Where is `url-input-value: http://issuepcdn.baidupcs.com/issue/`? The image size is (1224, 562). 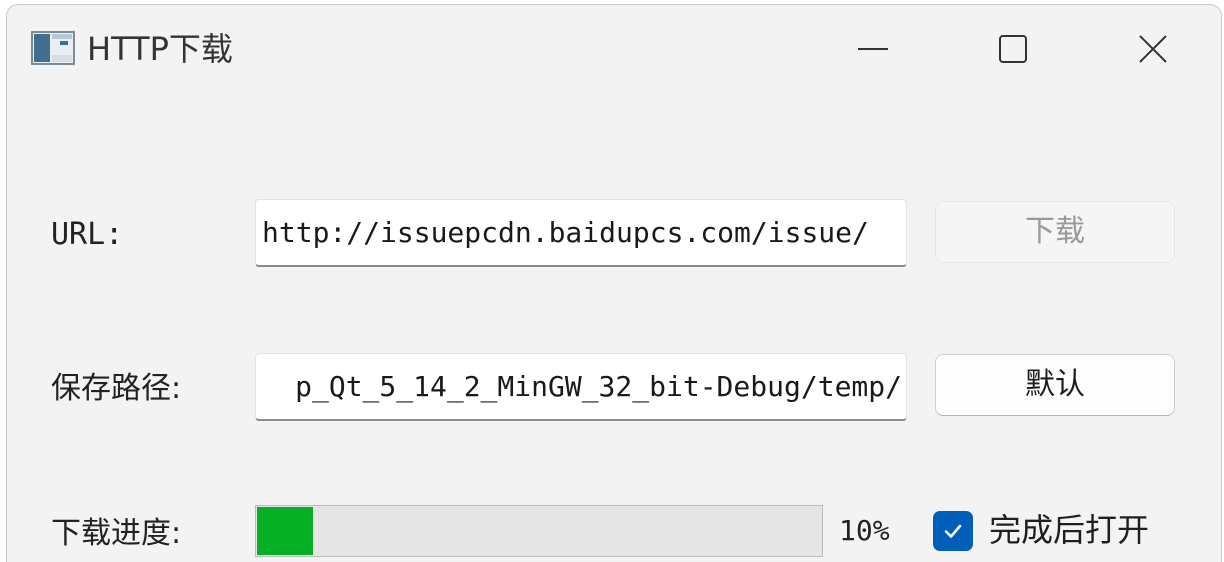
url-input-value: http://issuepcdn.baidupcs.com/issue/ is located at coordinates (565, 232).